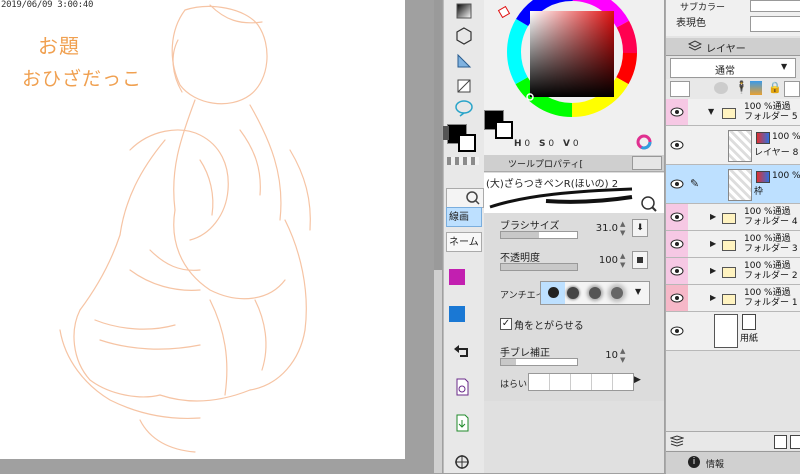  I want to click on ruler-icon, so click(464, 61).